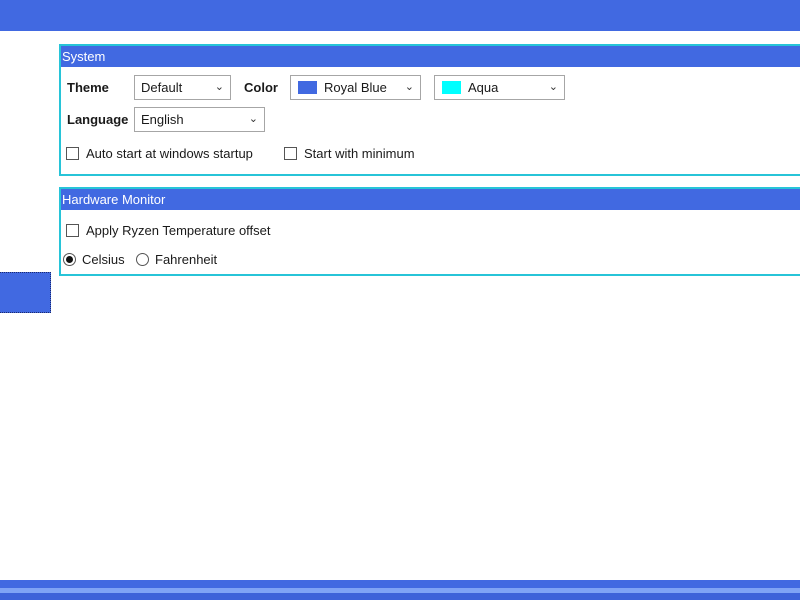 This screenshot has width=800, height=600. I want to click on theme-dropdown: Default ⌄, so click(182, 87).